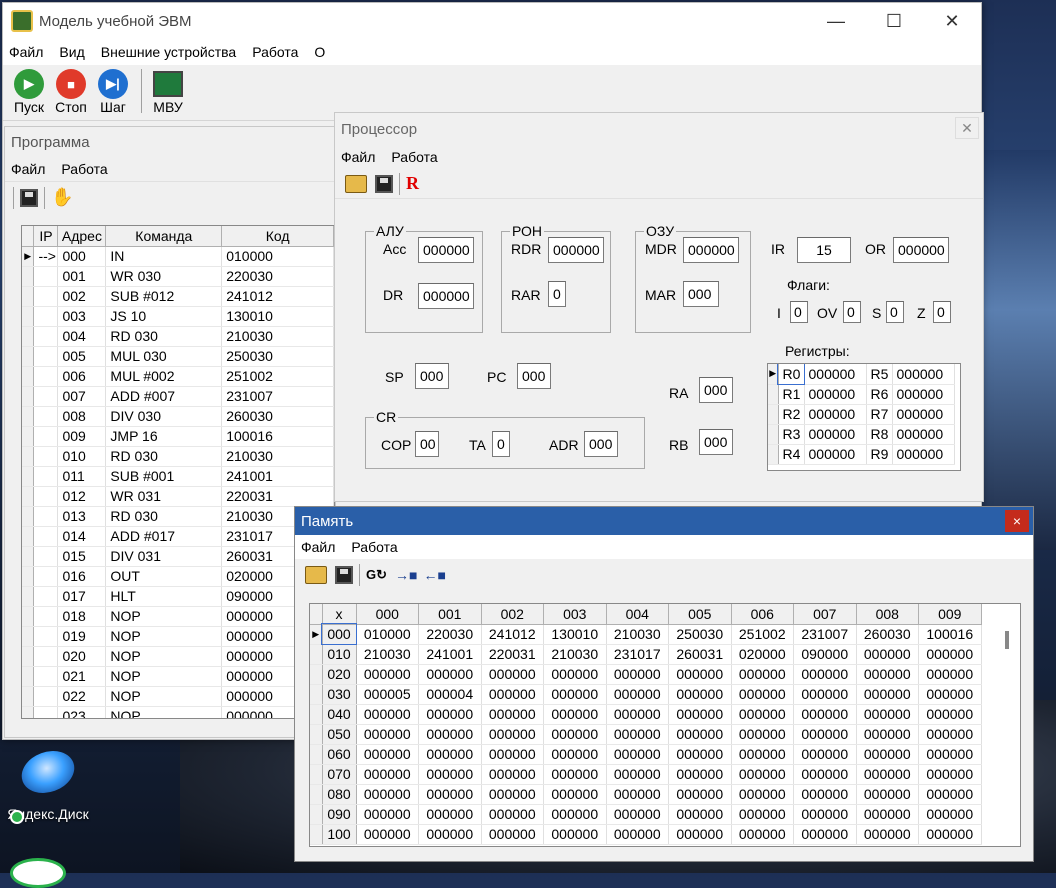 Image resolution: width=1056 pixels, height=888 pixels. What do you see at coordinates (894, 21) in the screenshot?
I see `maximize-button: ☐` at bounding box center [894, 21].